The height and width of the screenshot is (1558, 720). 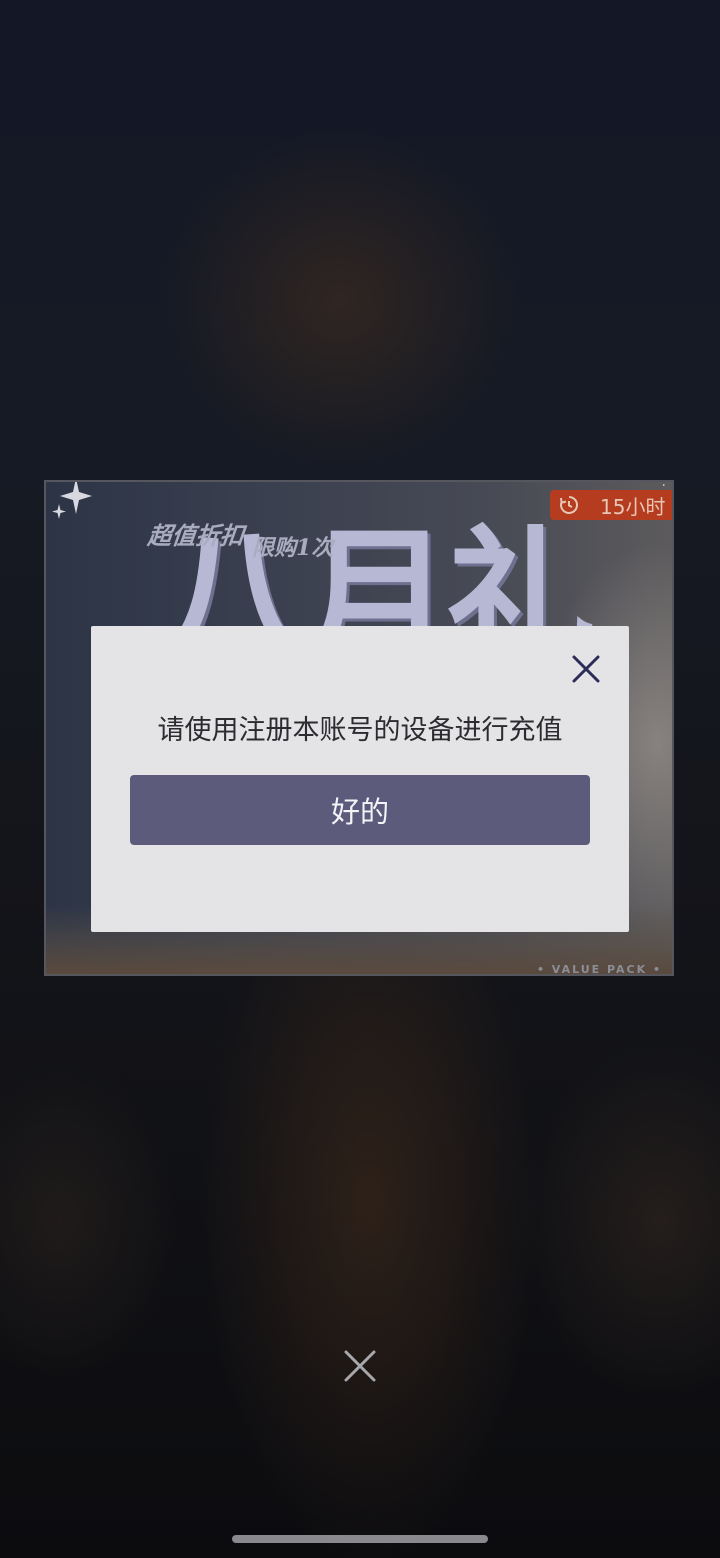 What do you see at coordinates (293, 548) in the screenshot?
I see `promo-subtitle-limit: 限购1次` at bounding box center [293, 548].